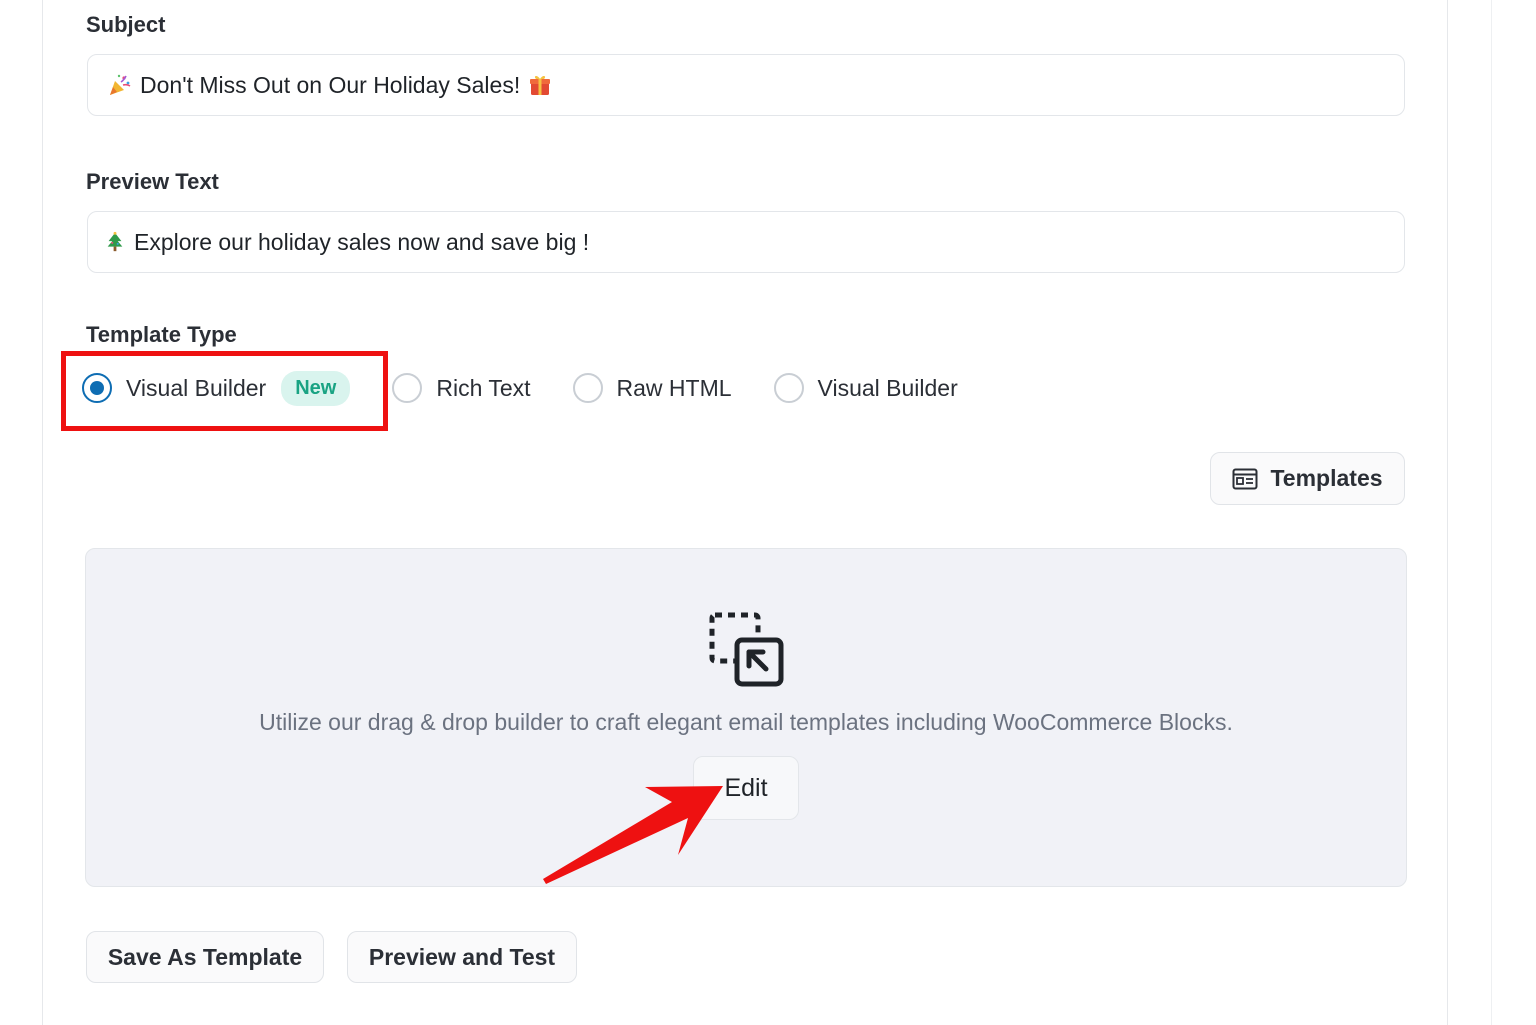 The height and width of the screenshot is (1025, 1536). I want to click on template-type-label: Template Type, so click(161, 334).